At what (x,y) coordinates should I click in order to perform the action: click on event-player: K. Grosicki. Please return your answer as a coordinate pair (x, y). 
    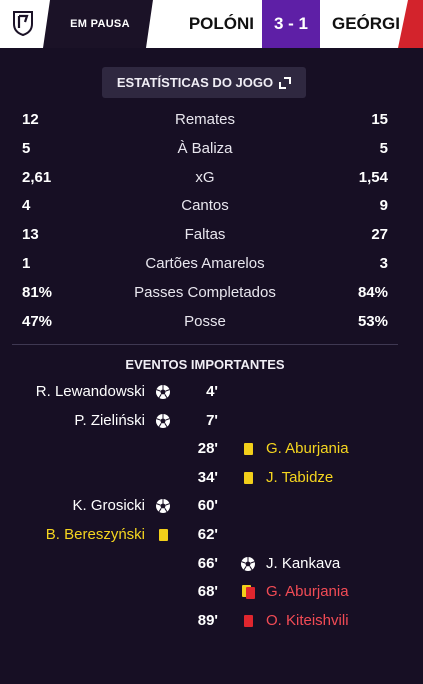
    Looking at the image, I should click on (108, 506).